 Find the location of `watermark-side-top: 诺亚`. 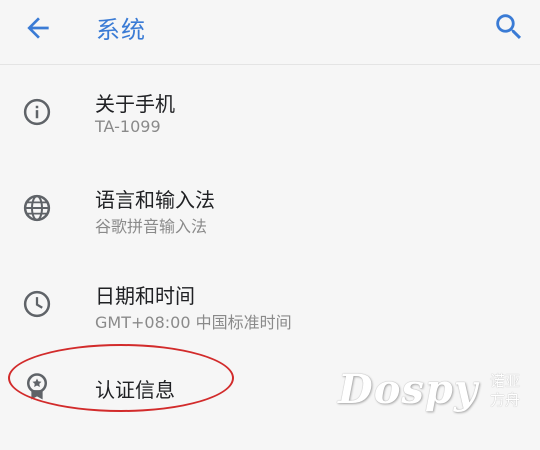

watermark-side-top: 诺亚 is located at coordinates (505, 381).